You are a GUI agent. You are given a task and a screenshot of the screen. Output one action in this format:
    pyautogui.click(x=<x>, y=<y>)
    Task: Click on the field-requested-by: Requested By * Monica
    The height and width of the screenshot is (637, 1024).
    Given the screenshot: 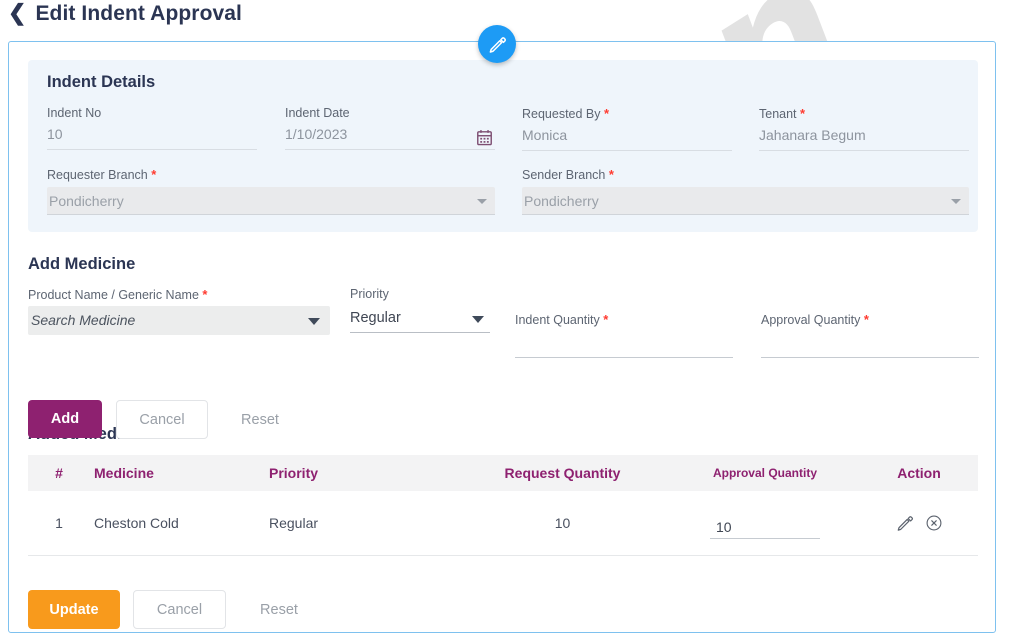 What is the action you would take?
    pyautogui.click(x=627, y=128)
    